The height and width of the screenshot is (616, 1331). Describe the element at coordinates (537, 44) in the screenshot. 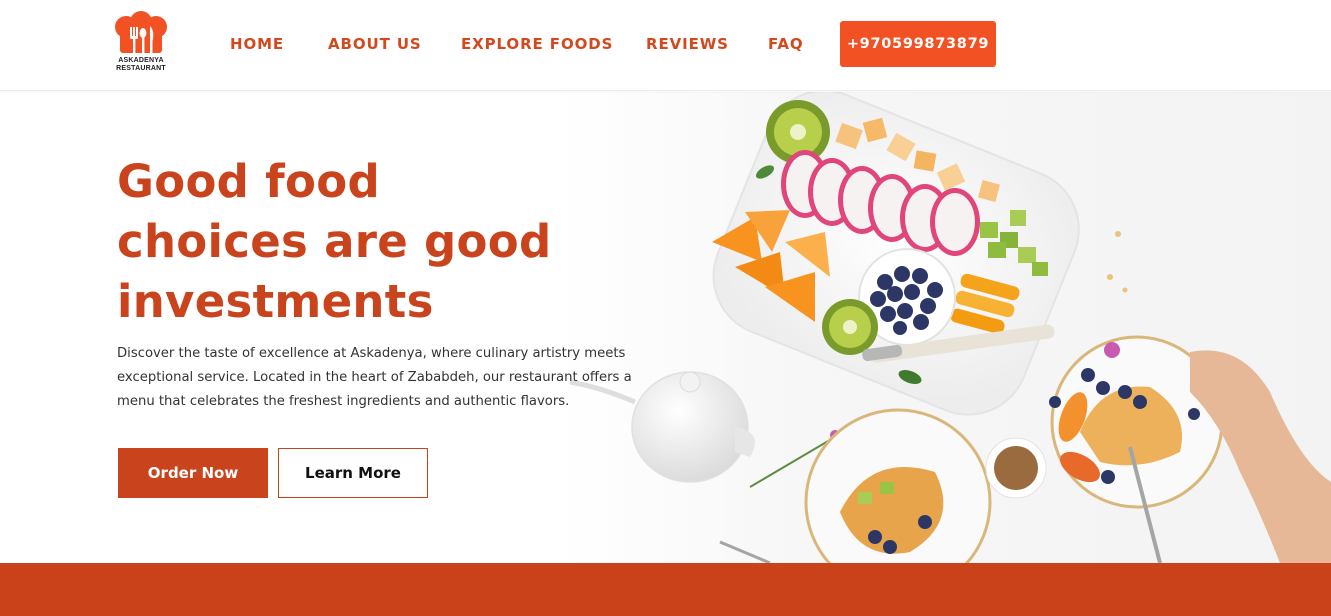

I see `nav-explore-foods: EXPLORE FOODS` at that location.